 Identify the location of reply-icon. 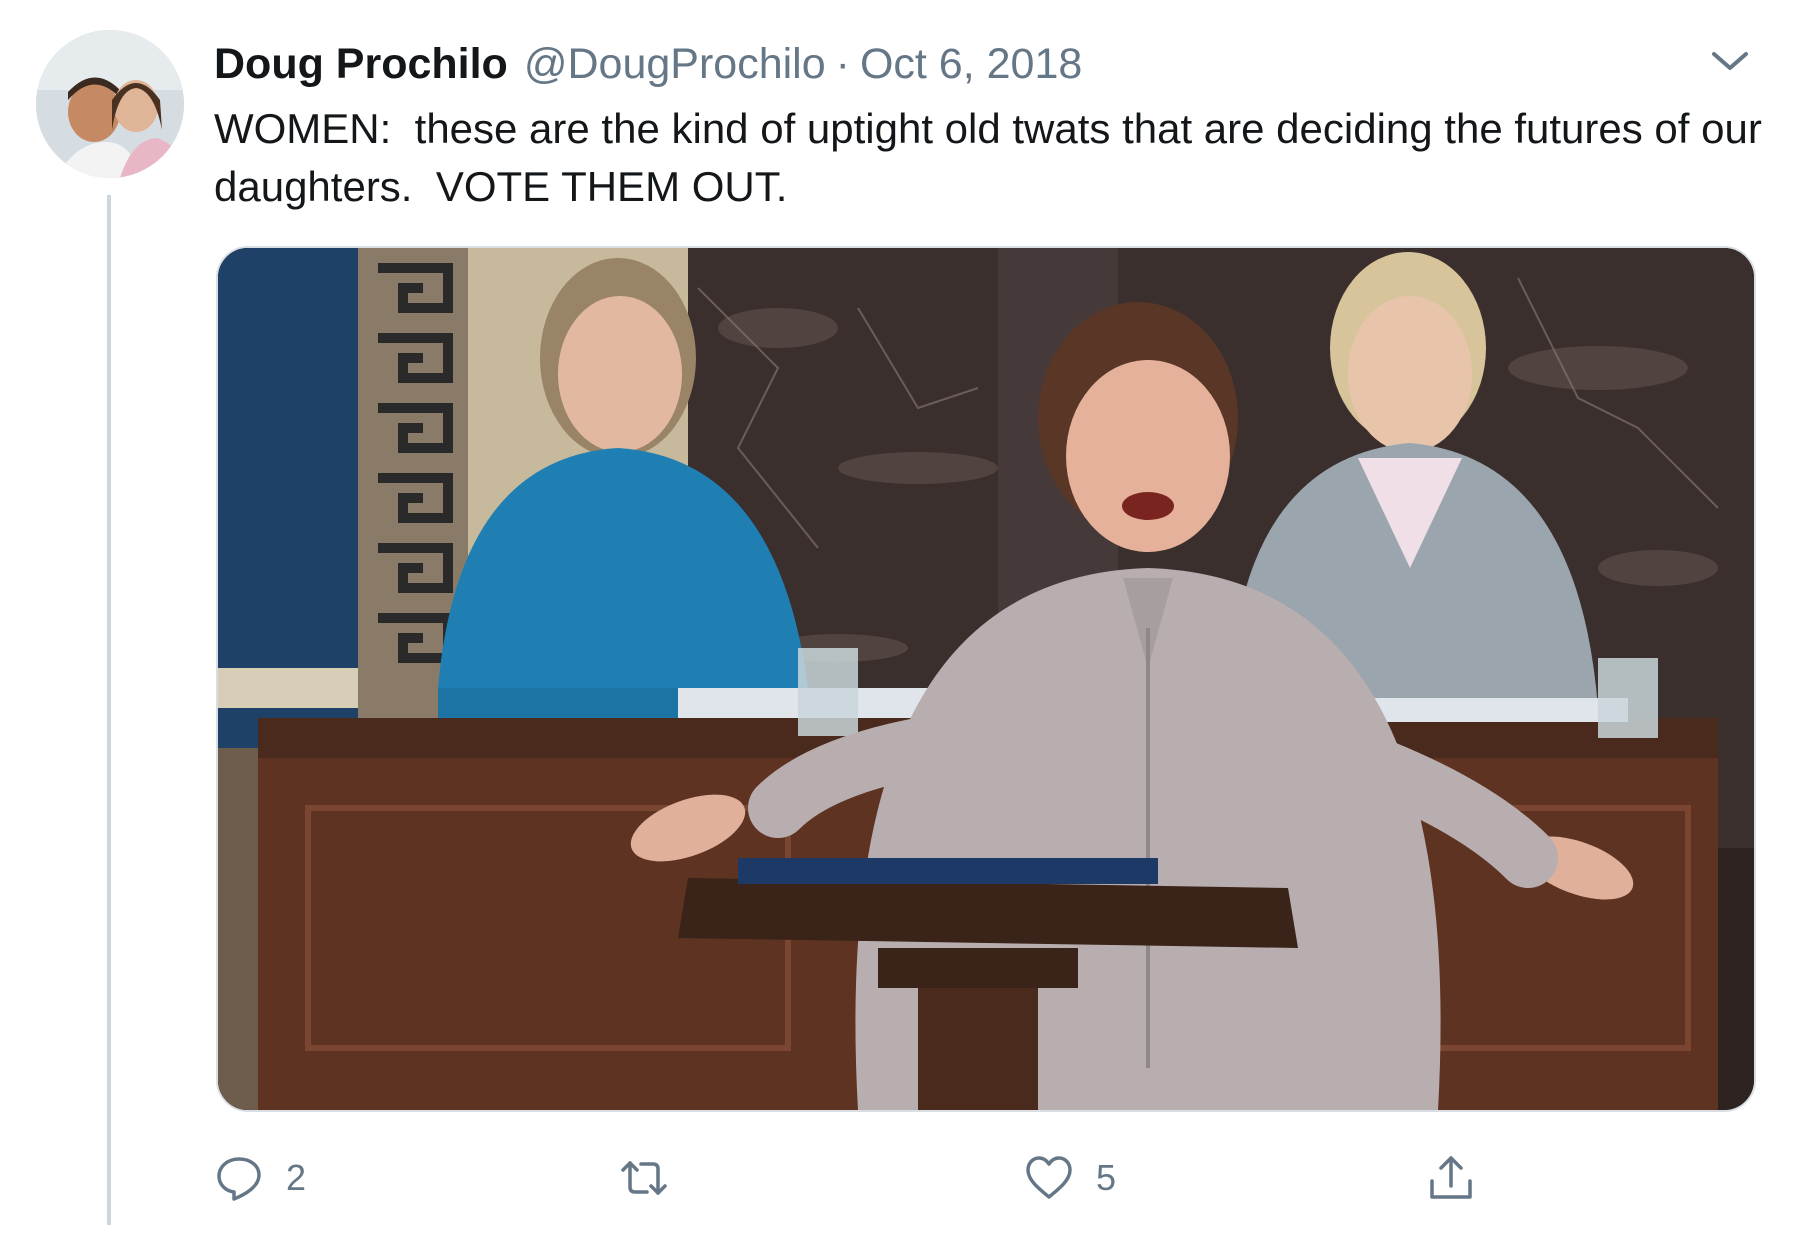
(239, 1179).